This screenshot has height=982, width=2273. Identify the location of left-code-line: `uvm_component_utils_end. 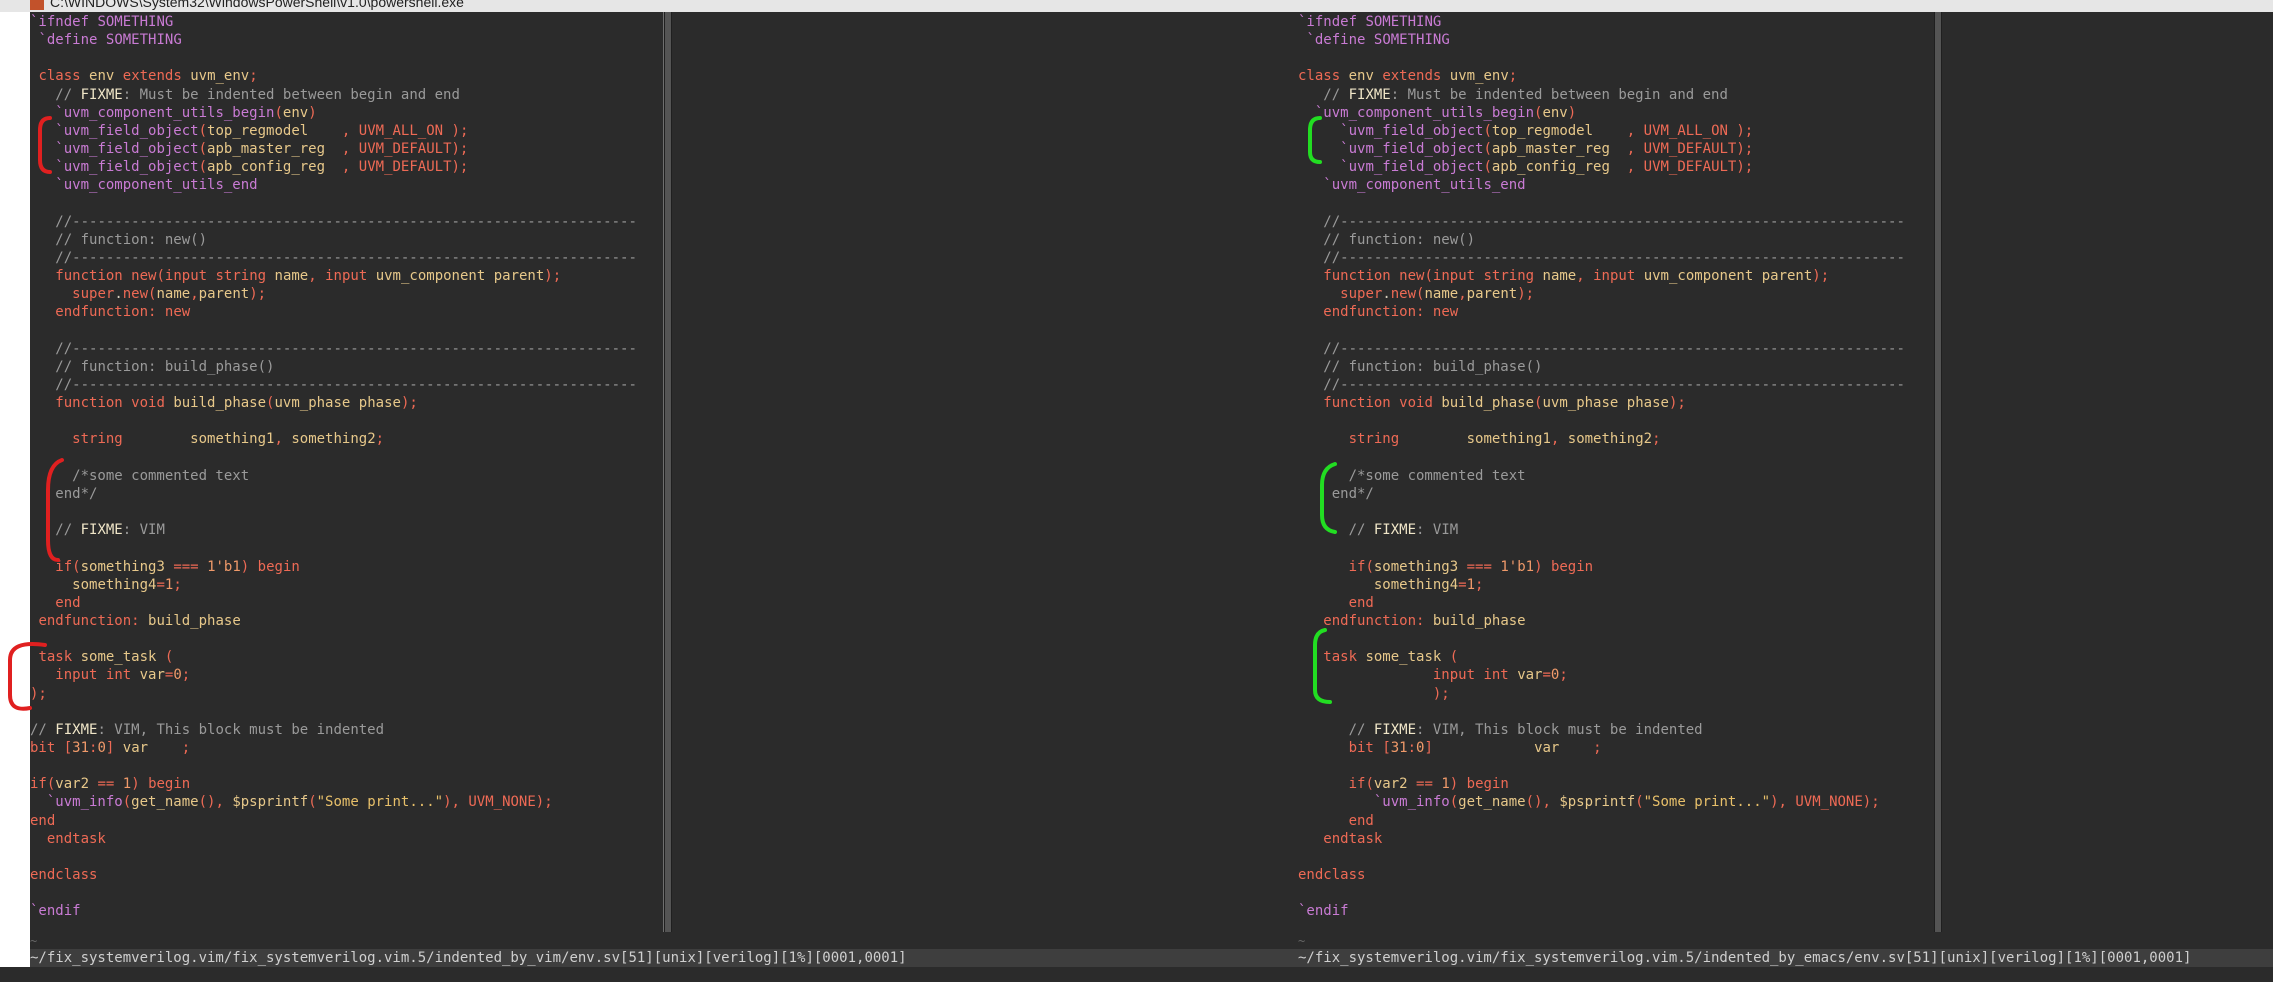
(143, 185).